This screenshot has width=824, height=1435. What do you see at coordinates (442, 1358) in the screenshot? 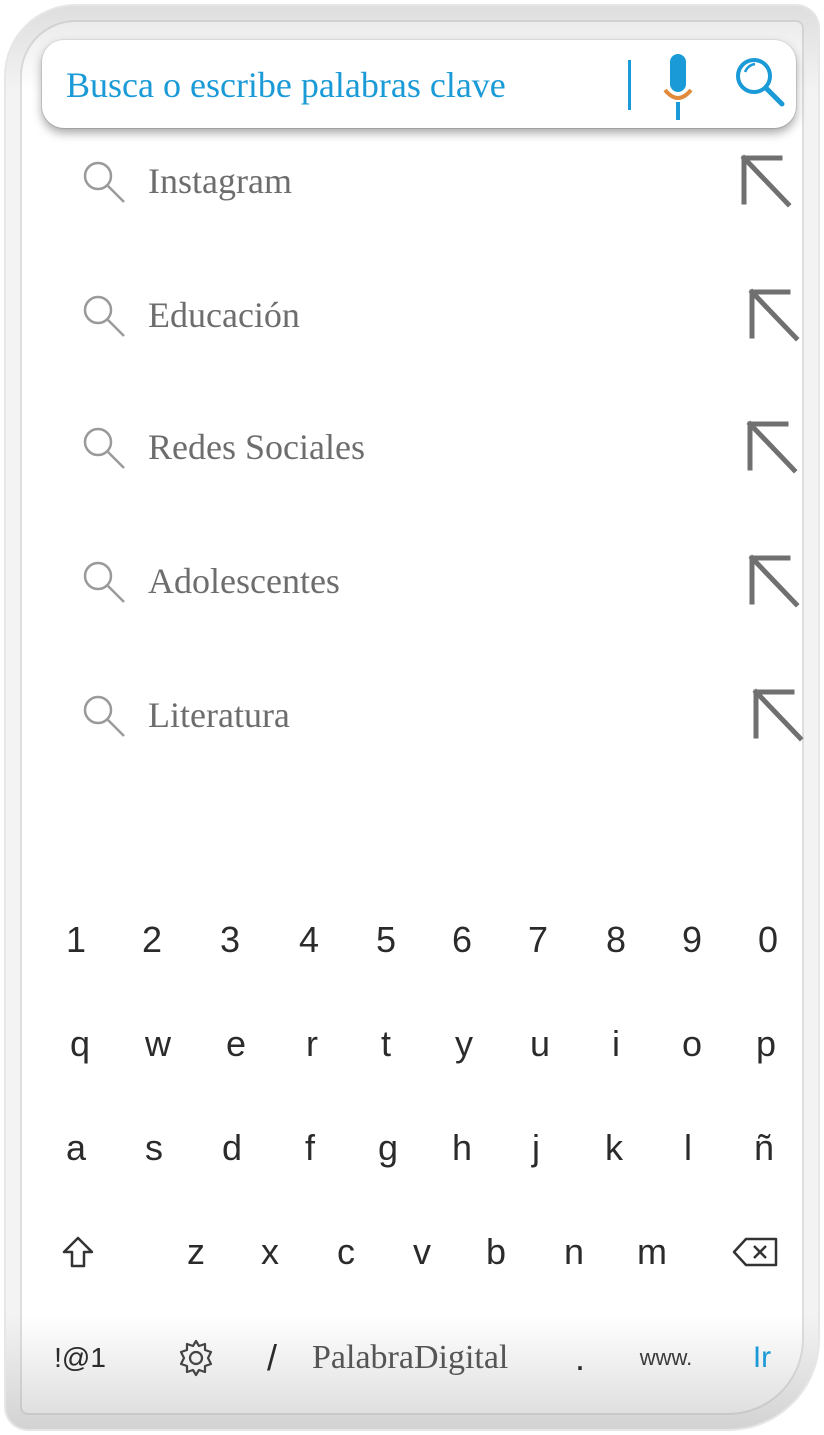
I see `brand-key: PalabraDigital` at bounding box center [442, 1358].